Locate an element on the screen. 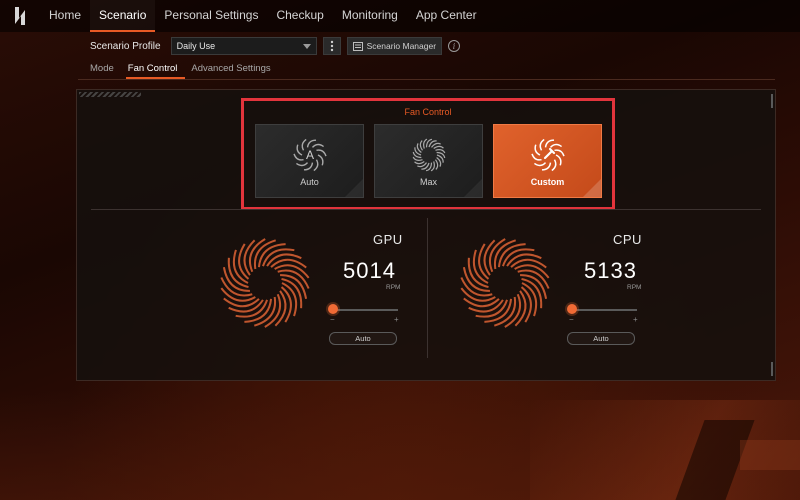  fan-mode-auto-button: A Auto is located at coordinates (309, 161).